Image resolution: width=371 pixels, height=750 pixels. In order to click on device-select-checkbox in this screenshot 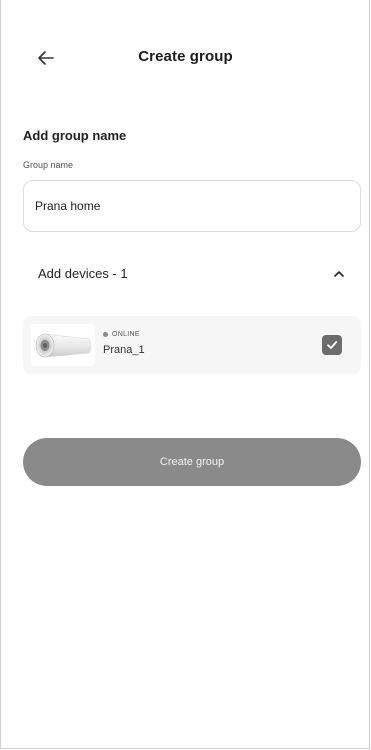, I will do `click(332, 345)`.